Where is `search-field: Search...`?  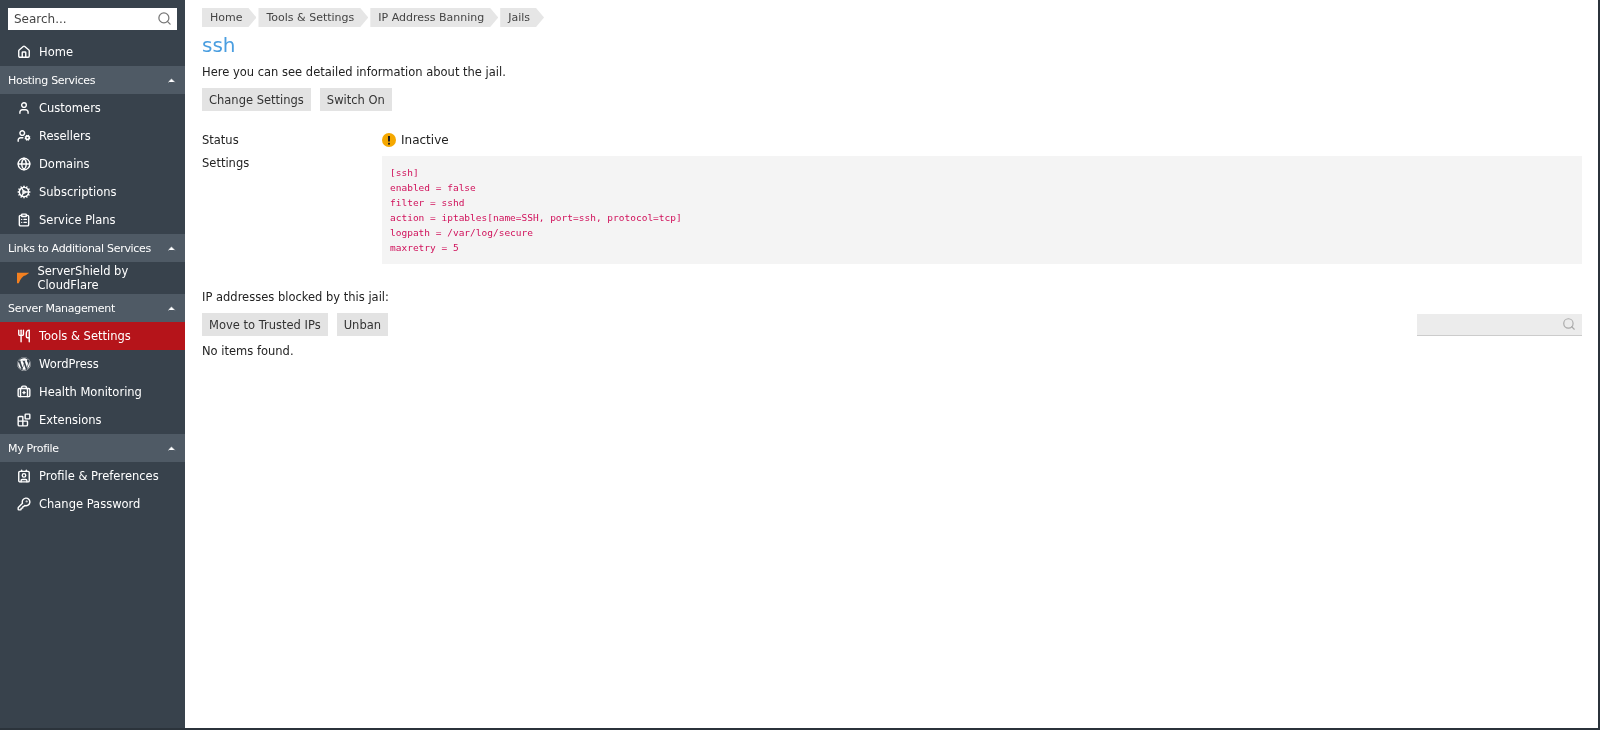 search-field: Search... is located at coordinates (92, 19).